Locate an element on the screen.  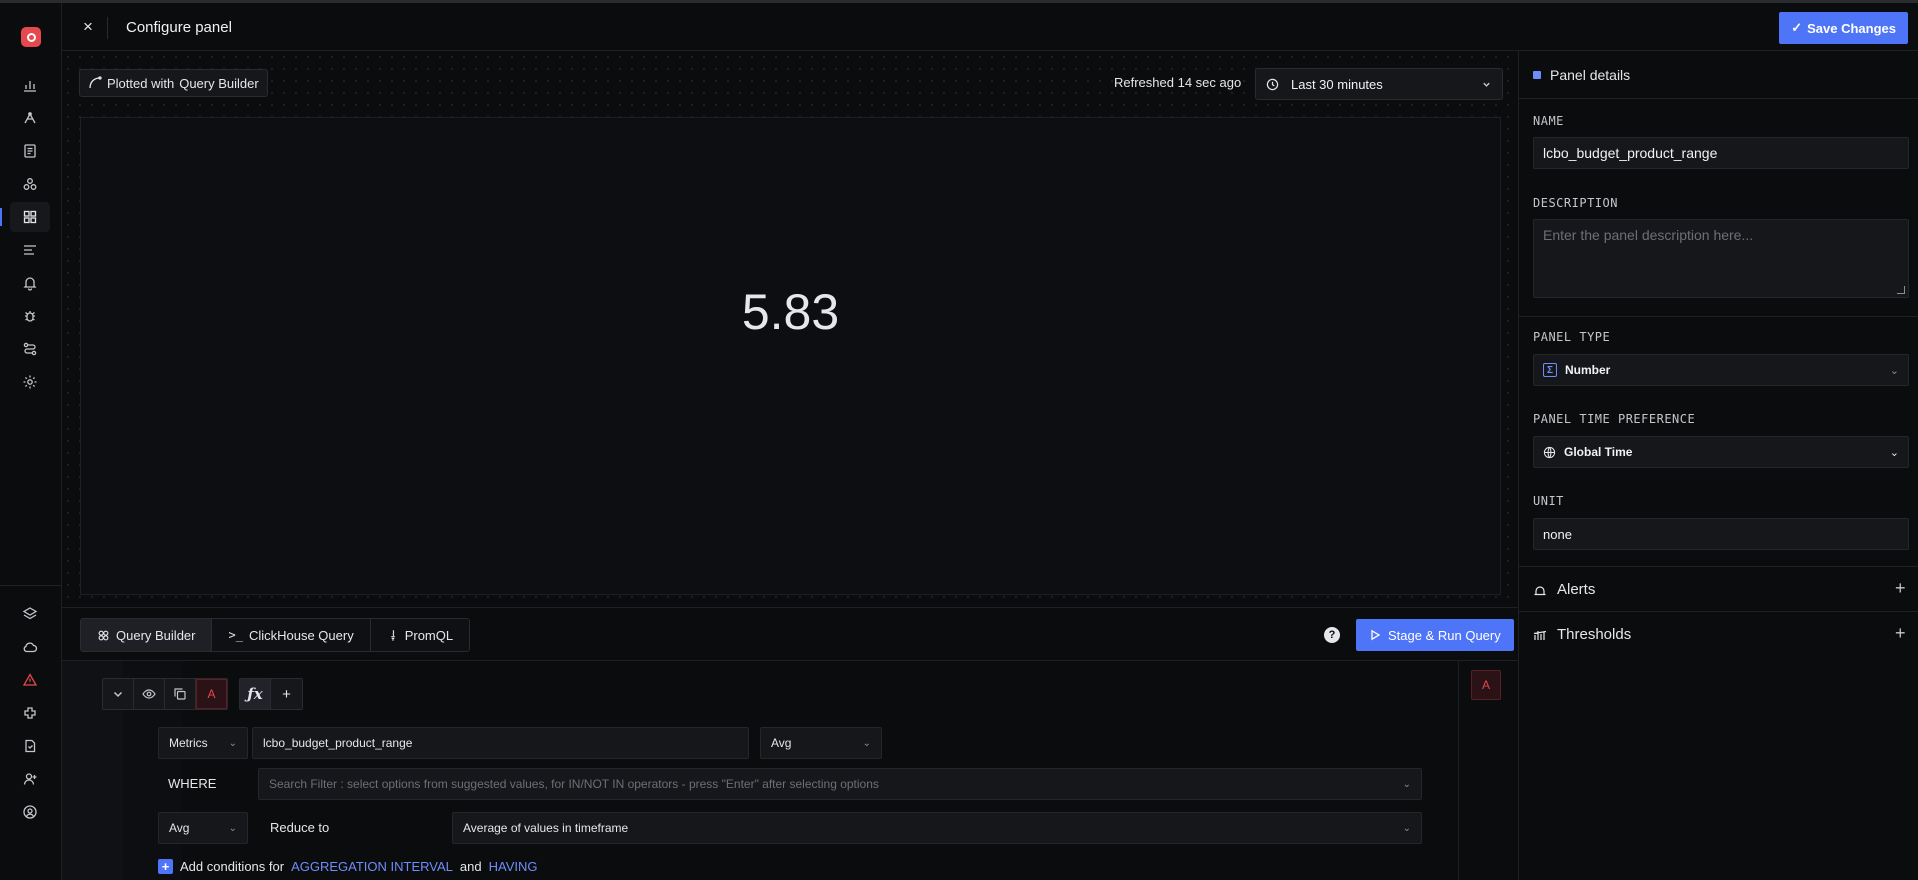
reduce-to-select: Average of values in timeframe ⌄ is located at coordinates (937, 828).